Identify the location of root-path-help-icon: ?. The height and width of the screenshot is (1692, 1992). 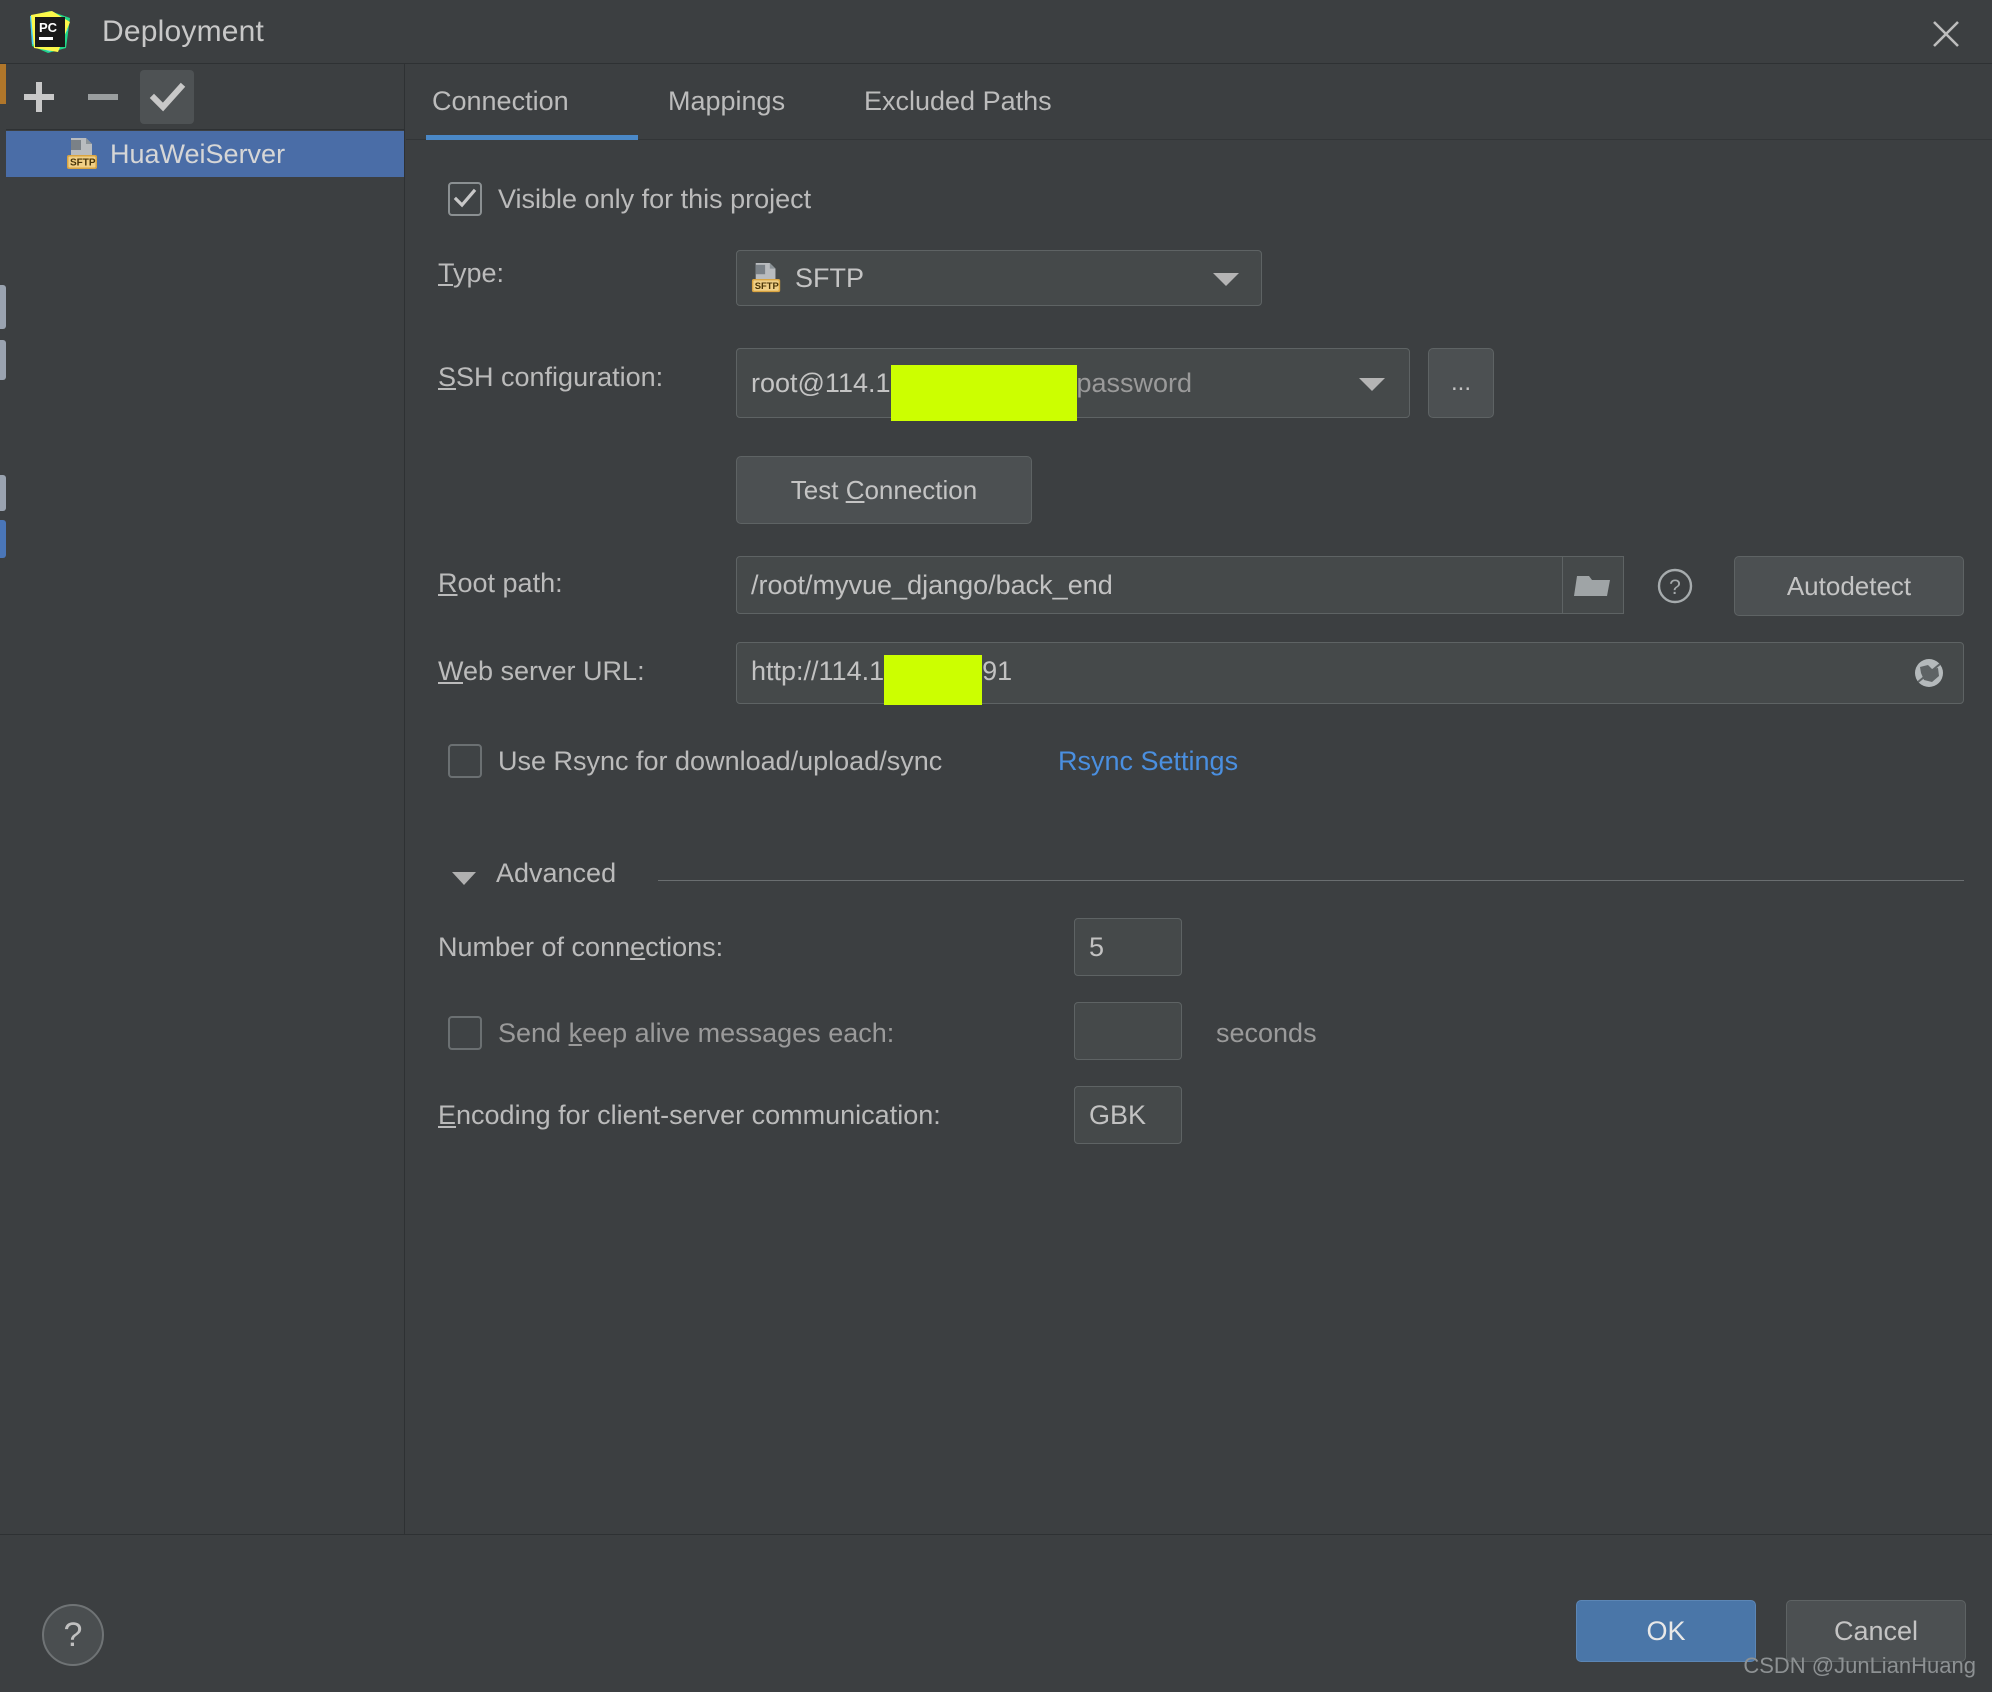
(1675, 586).